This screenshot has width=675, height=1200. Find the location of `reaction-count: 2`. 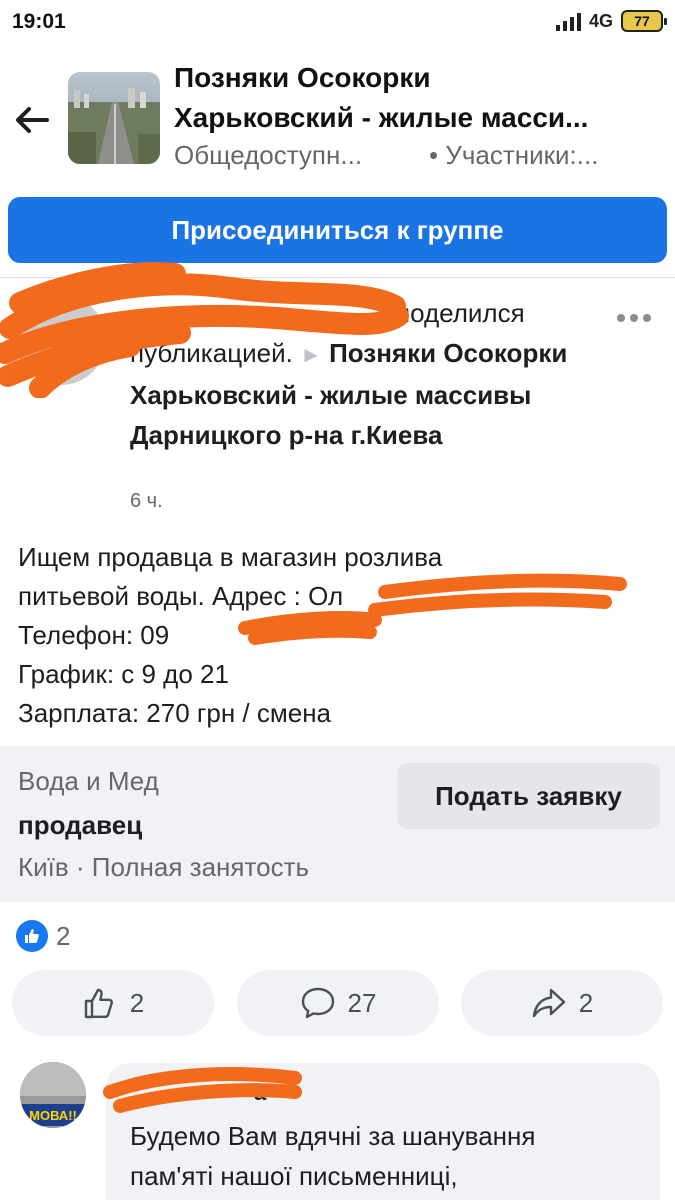

reaction-count: 2 is located at coordinates (63, 935).